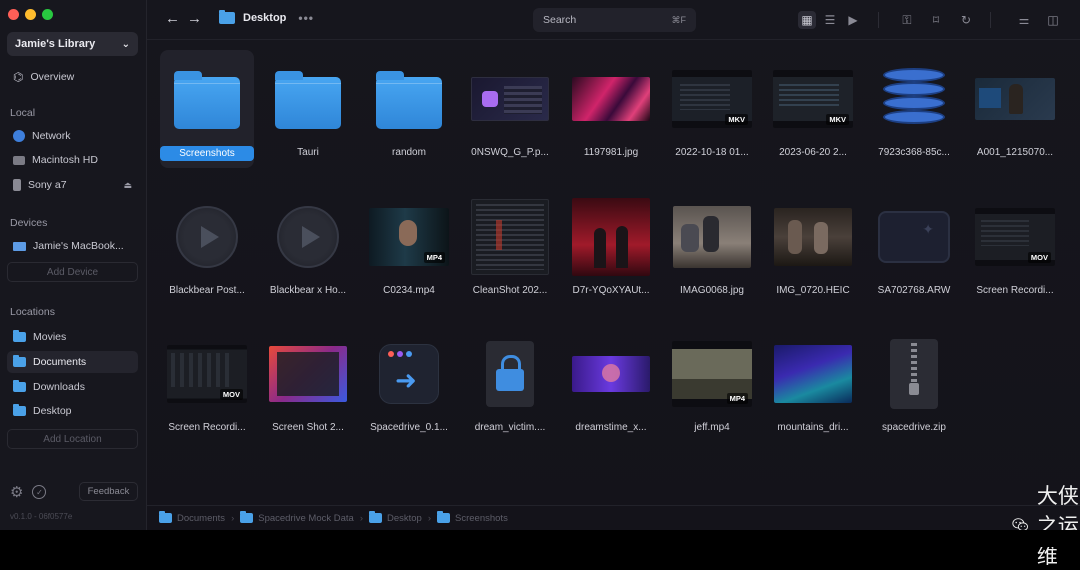 This screenshot has height=570, width=1080. What do you see at coordinates (966, 20) in the screenshot?
I see `refresh-icon: ↻` at bounding box center [966, 20].